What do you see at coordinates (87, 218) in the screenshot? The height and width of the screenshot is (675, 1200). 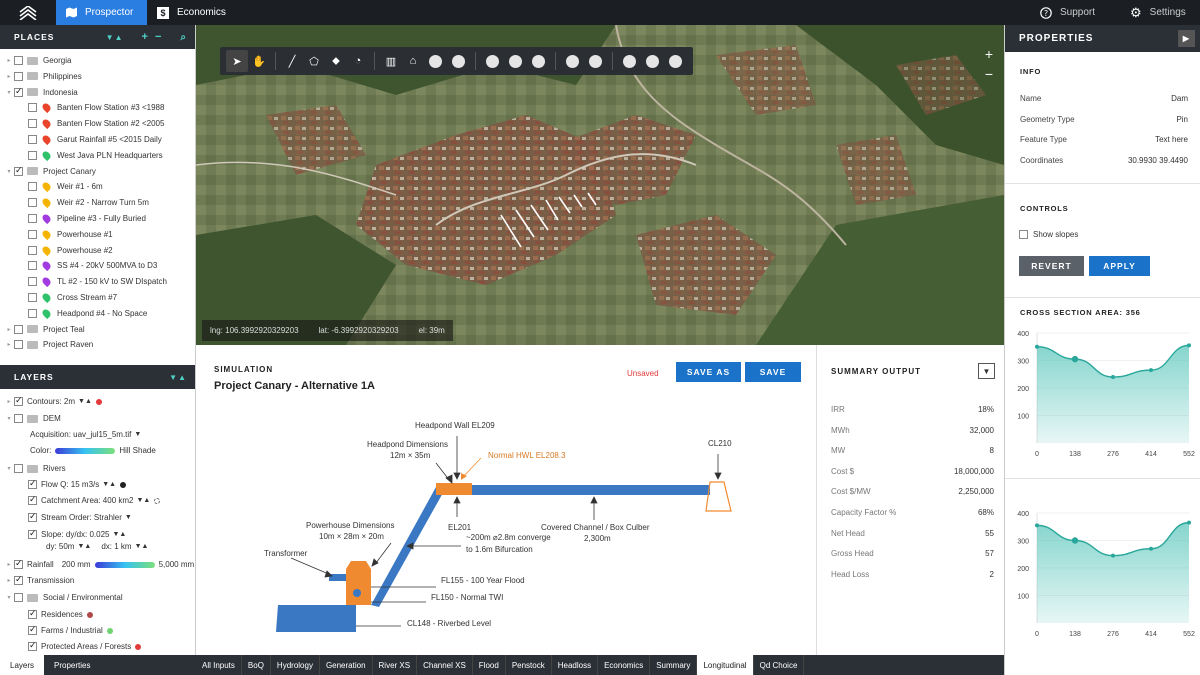 I see `place-item: Pipeline #3 - Fully Buried` at bounding box center [87, 218].